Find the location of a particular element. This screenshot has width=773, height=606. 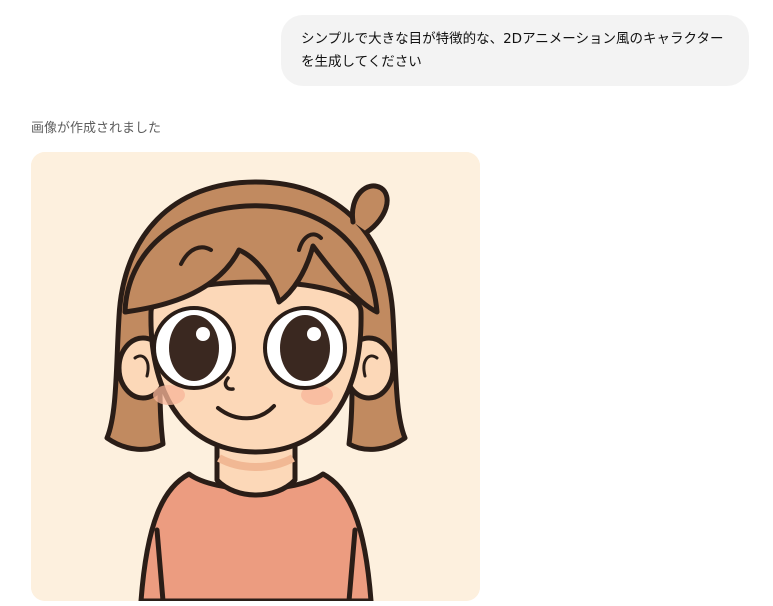

right-eye is located at coordinates (305, 348).